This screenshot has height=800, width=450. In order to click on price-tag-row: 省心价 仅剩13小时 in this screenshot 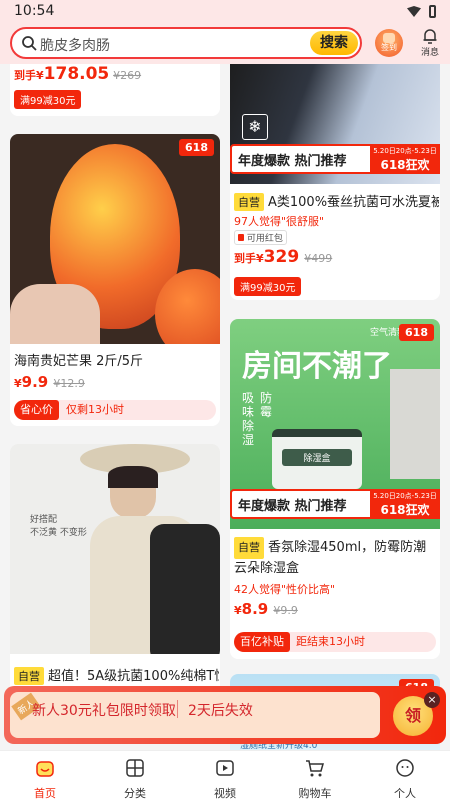, I will do `click(115, 410)`.